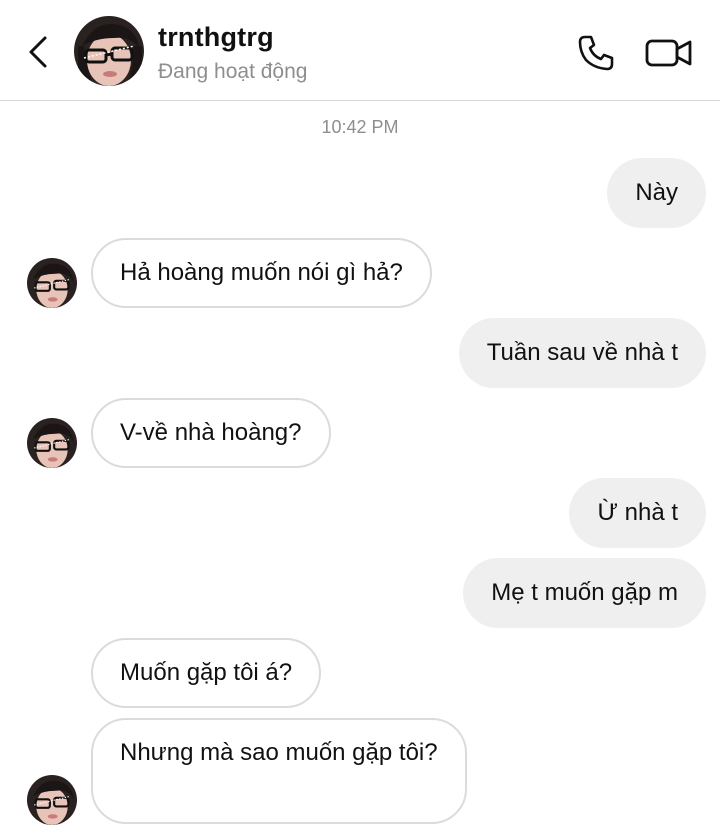 The height and width of the screenshot is (833, 720). Describe the element at coordinates (216, 37) in the screenshot. I see `chat-username: trnthgtrg` at that location.